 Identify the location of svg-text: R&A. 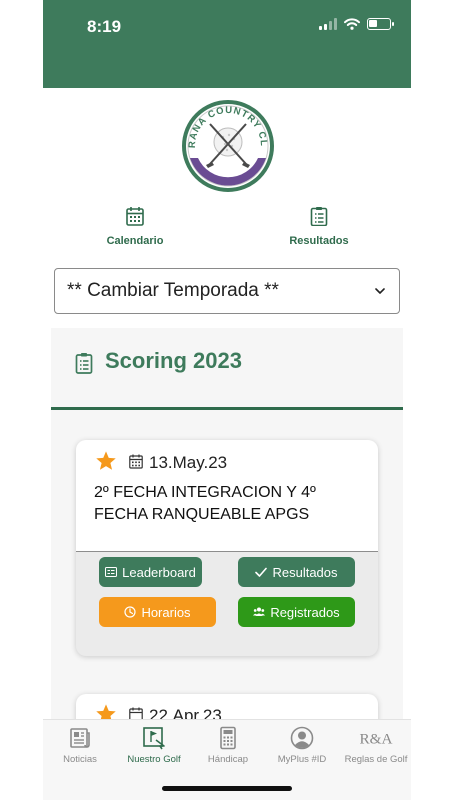
(376, 739).